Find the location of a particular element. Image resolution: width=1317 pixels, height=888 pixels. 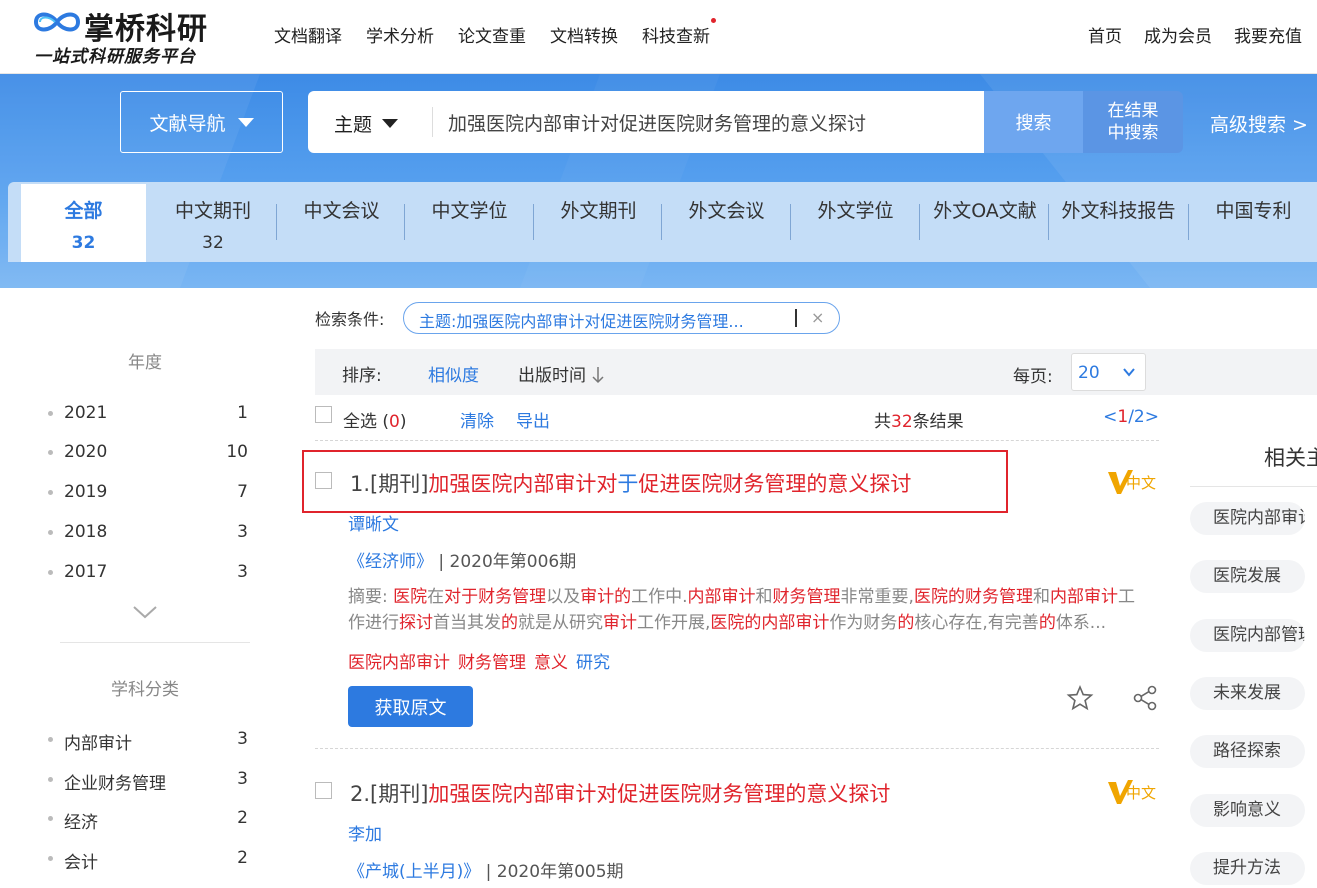

tab-foreign-journal: 外文期刊 is located at coordinates (598, 222).